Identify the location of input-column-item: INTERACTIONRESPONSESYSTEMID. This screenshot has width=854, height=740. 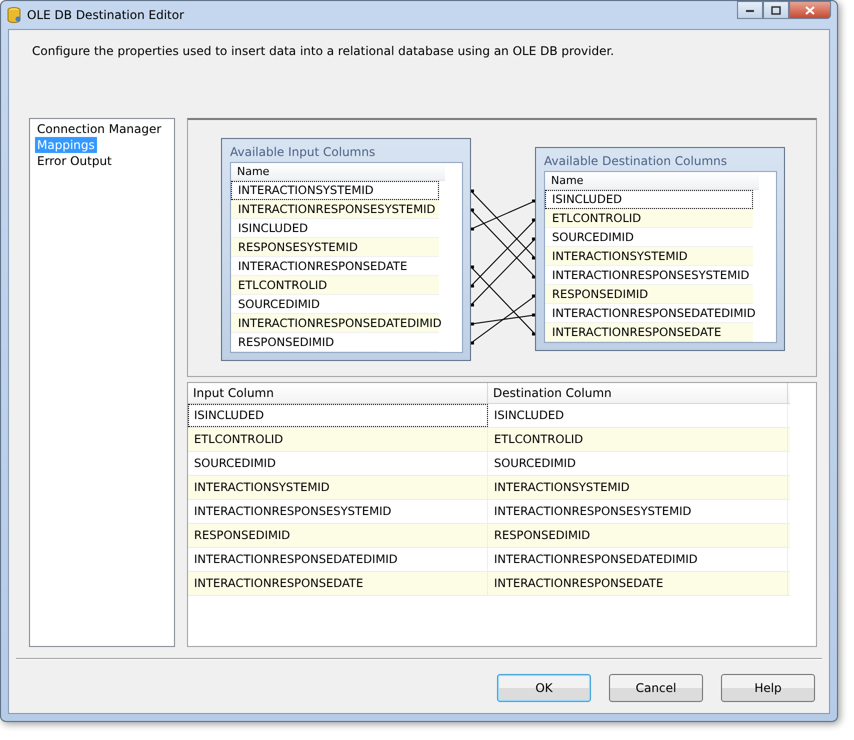
(335, 209).